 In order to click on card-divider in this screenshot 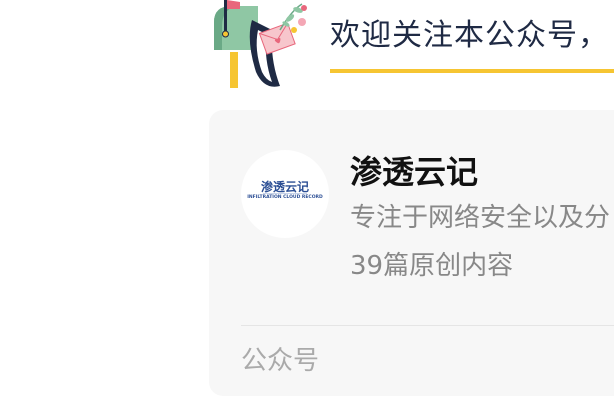, I will do `click(427, 325)`.